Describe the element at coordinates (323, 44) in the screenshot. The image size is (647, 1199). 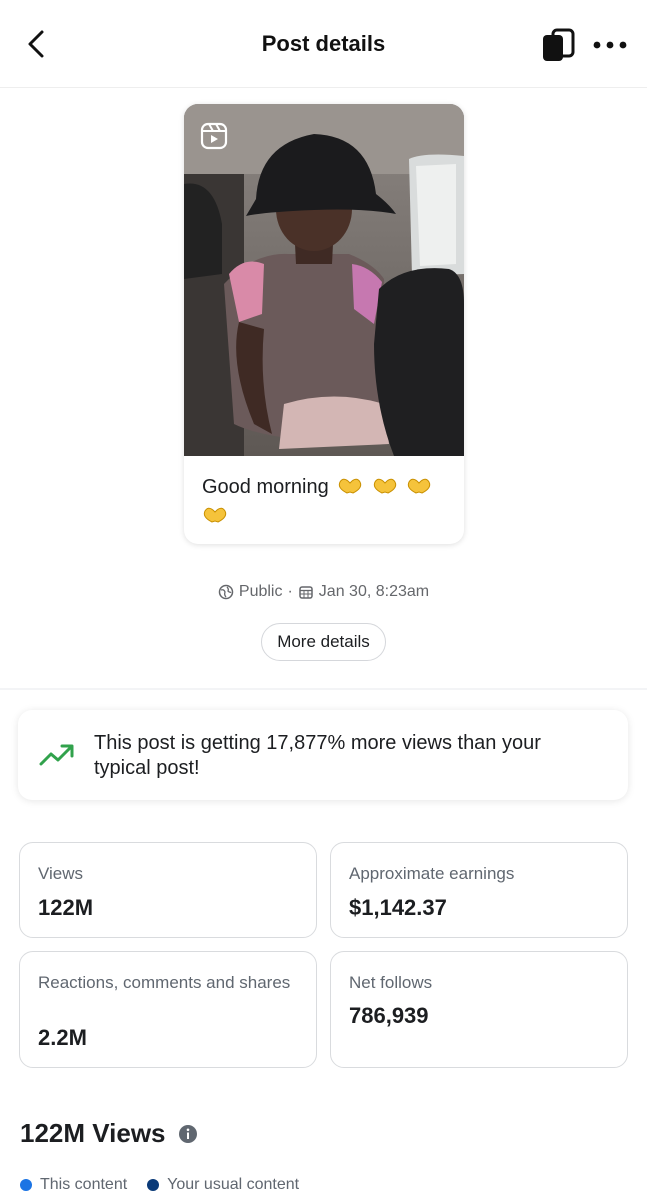
I see `top-bar: Post details` at that location.